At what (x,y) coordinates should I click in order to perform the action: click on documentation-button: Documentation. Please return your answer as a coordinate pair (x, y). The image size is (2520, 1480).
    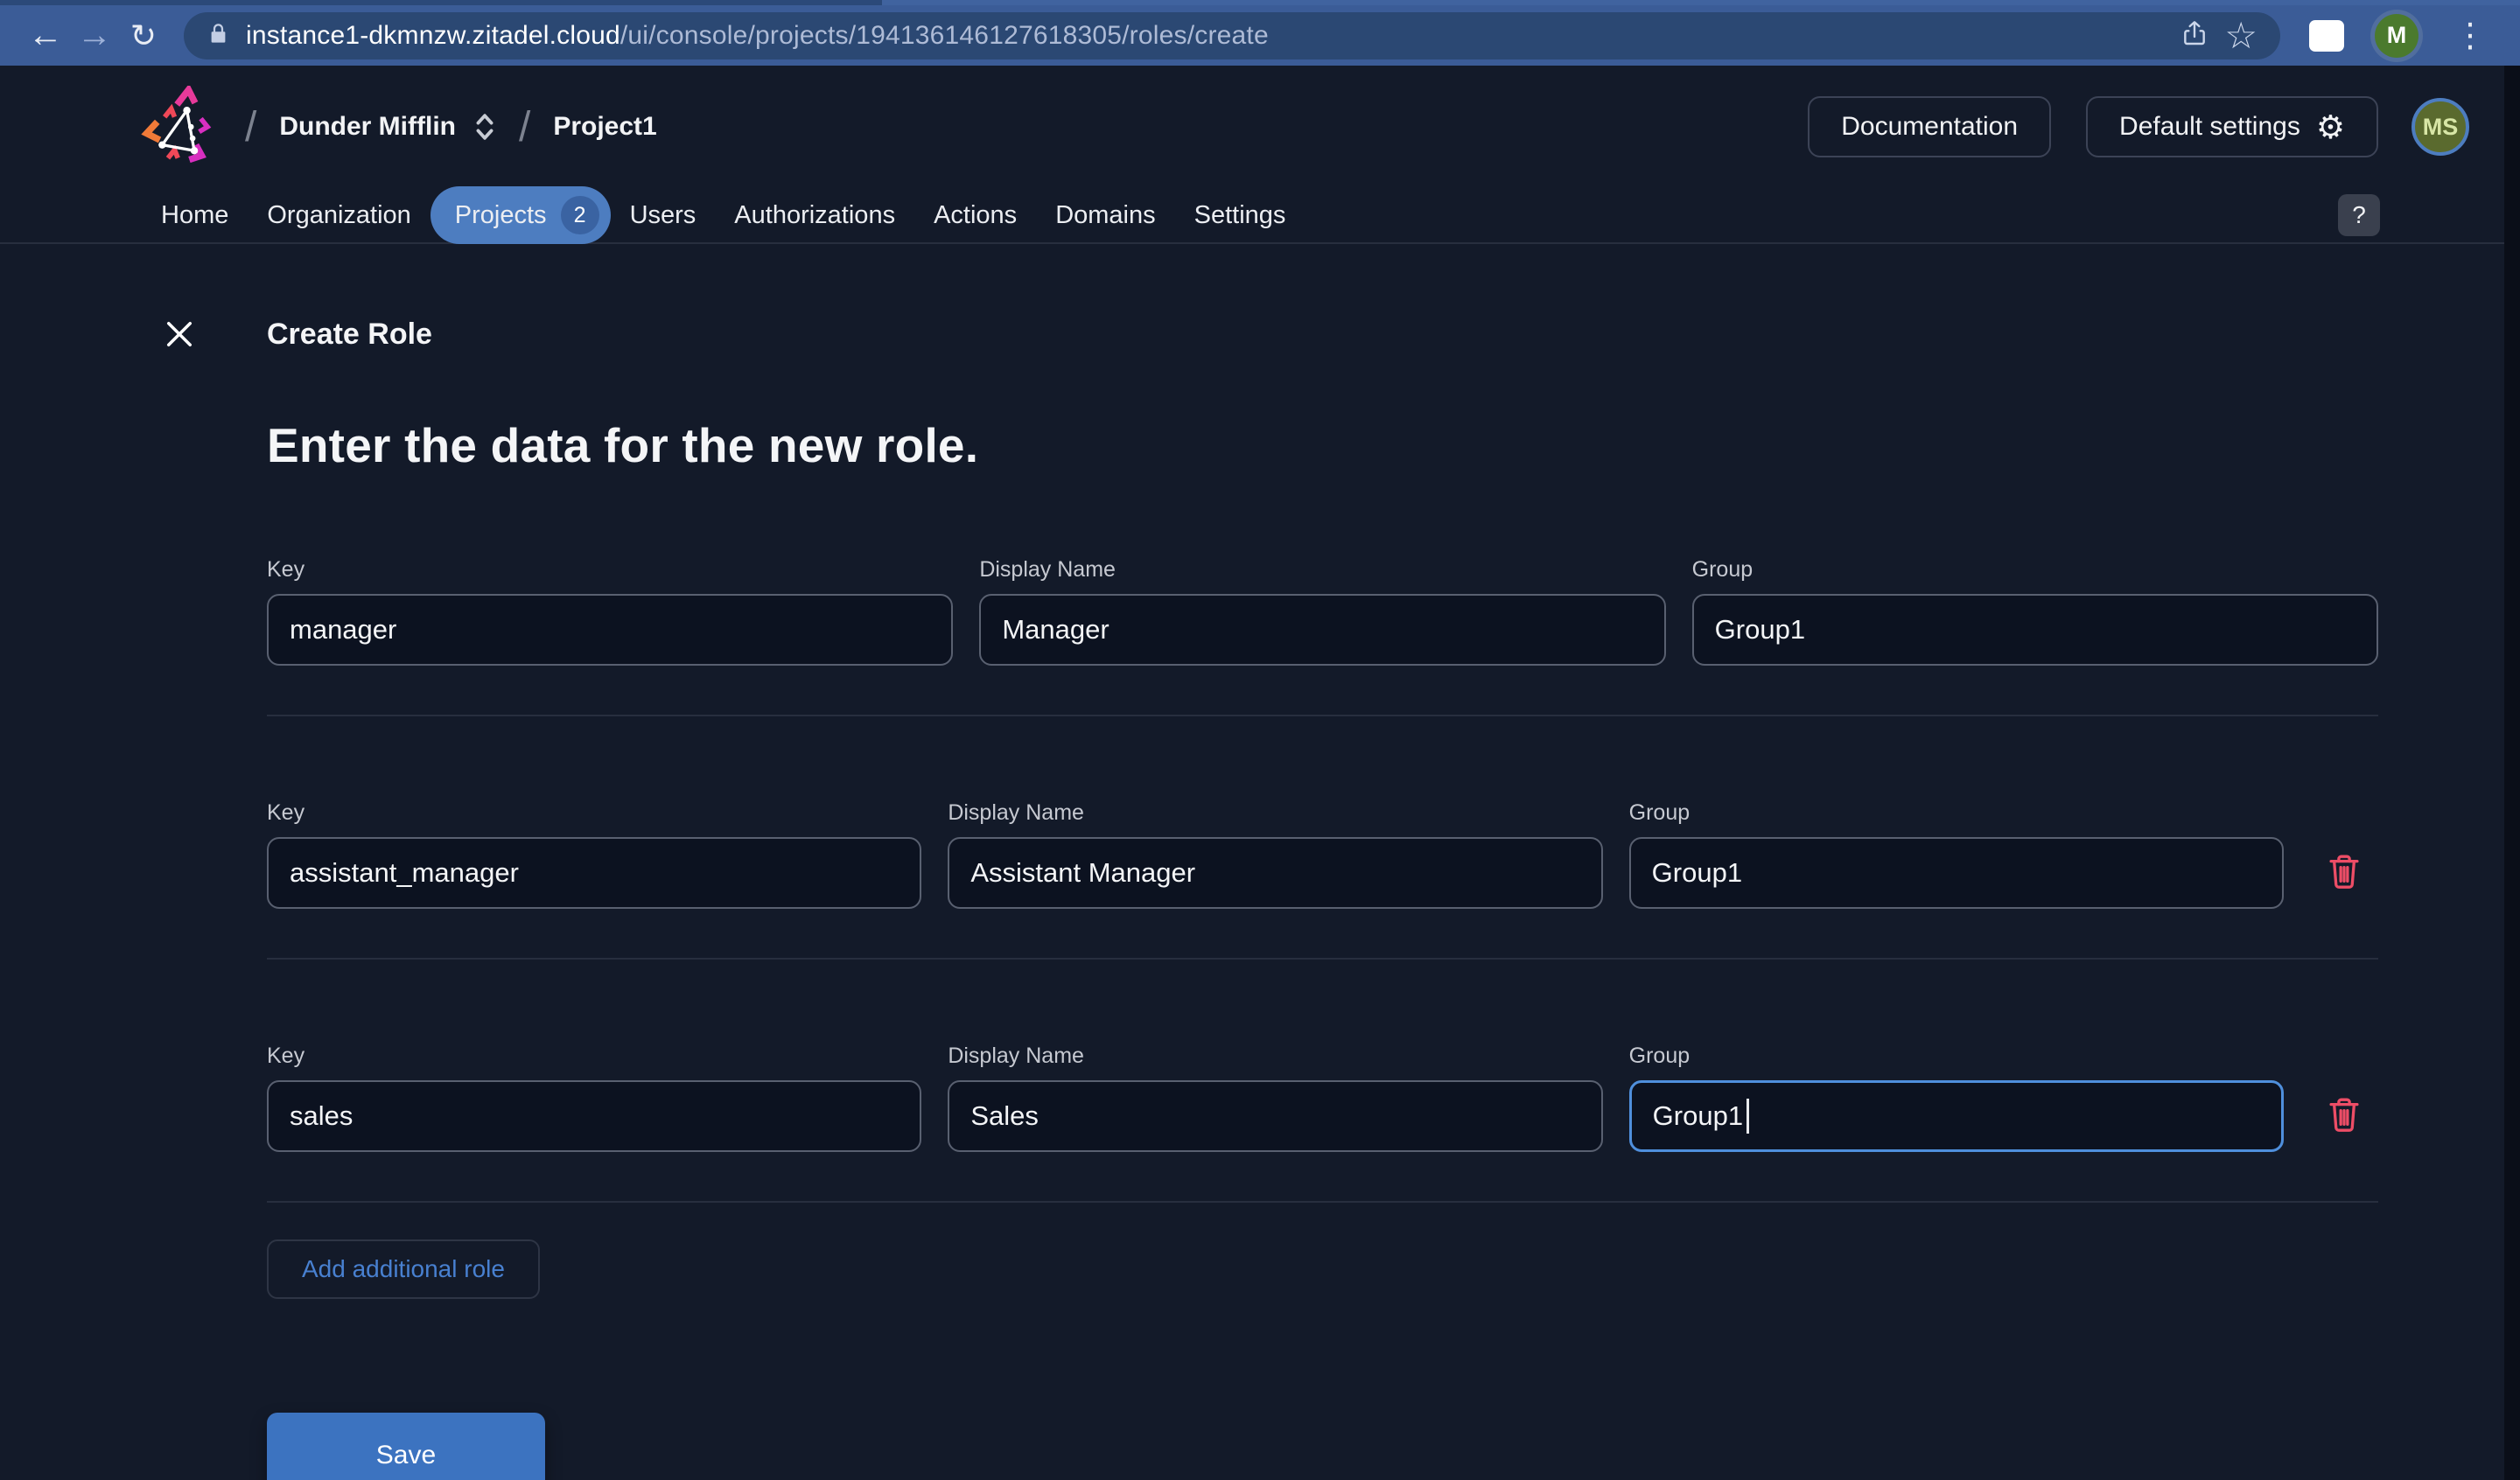
    Looking at the image, I should click on (1930, 127).